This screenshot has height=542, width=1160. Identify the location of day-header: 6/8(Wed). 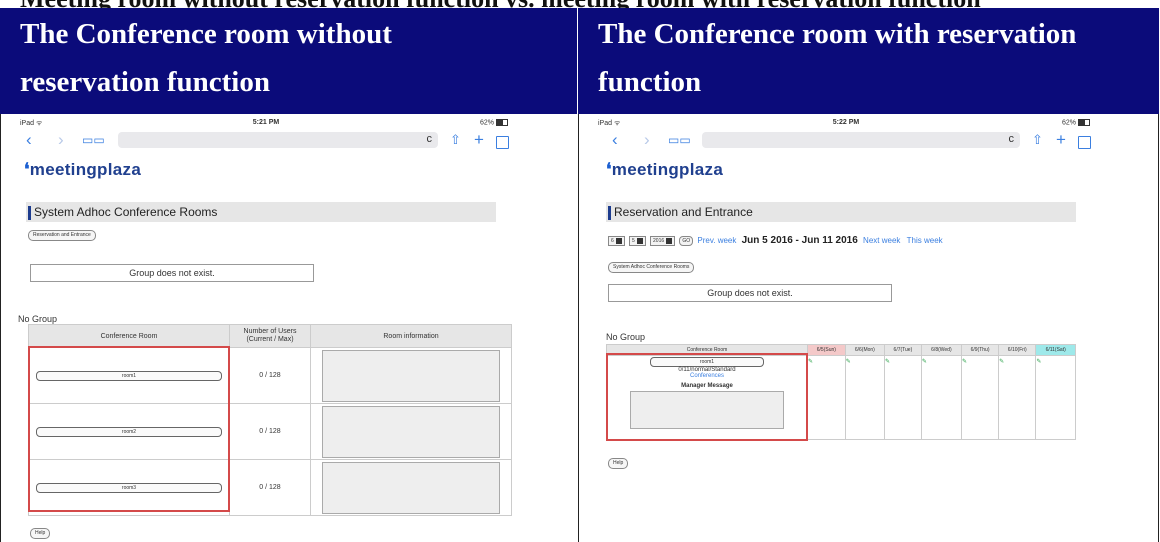
(941, 350).